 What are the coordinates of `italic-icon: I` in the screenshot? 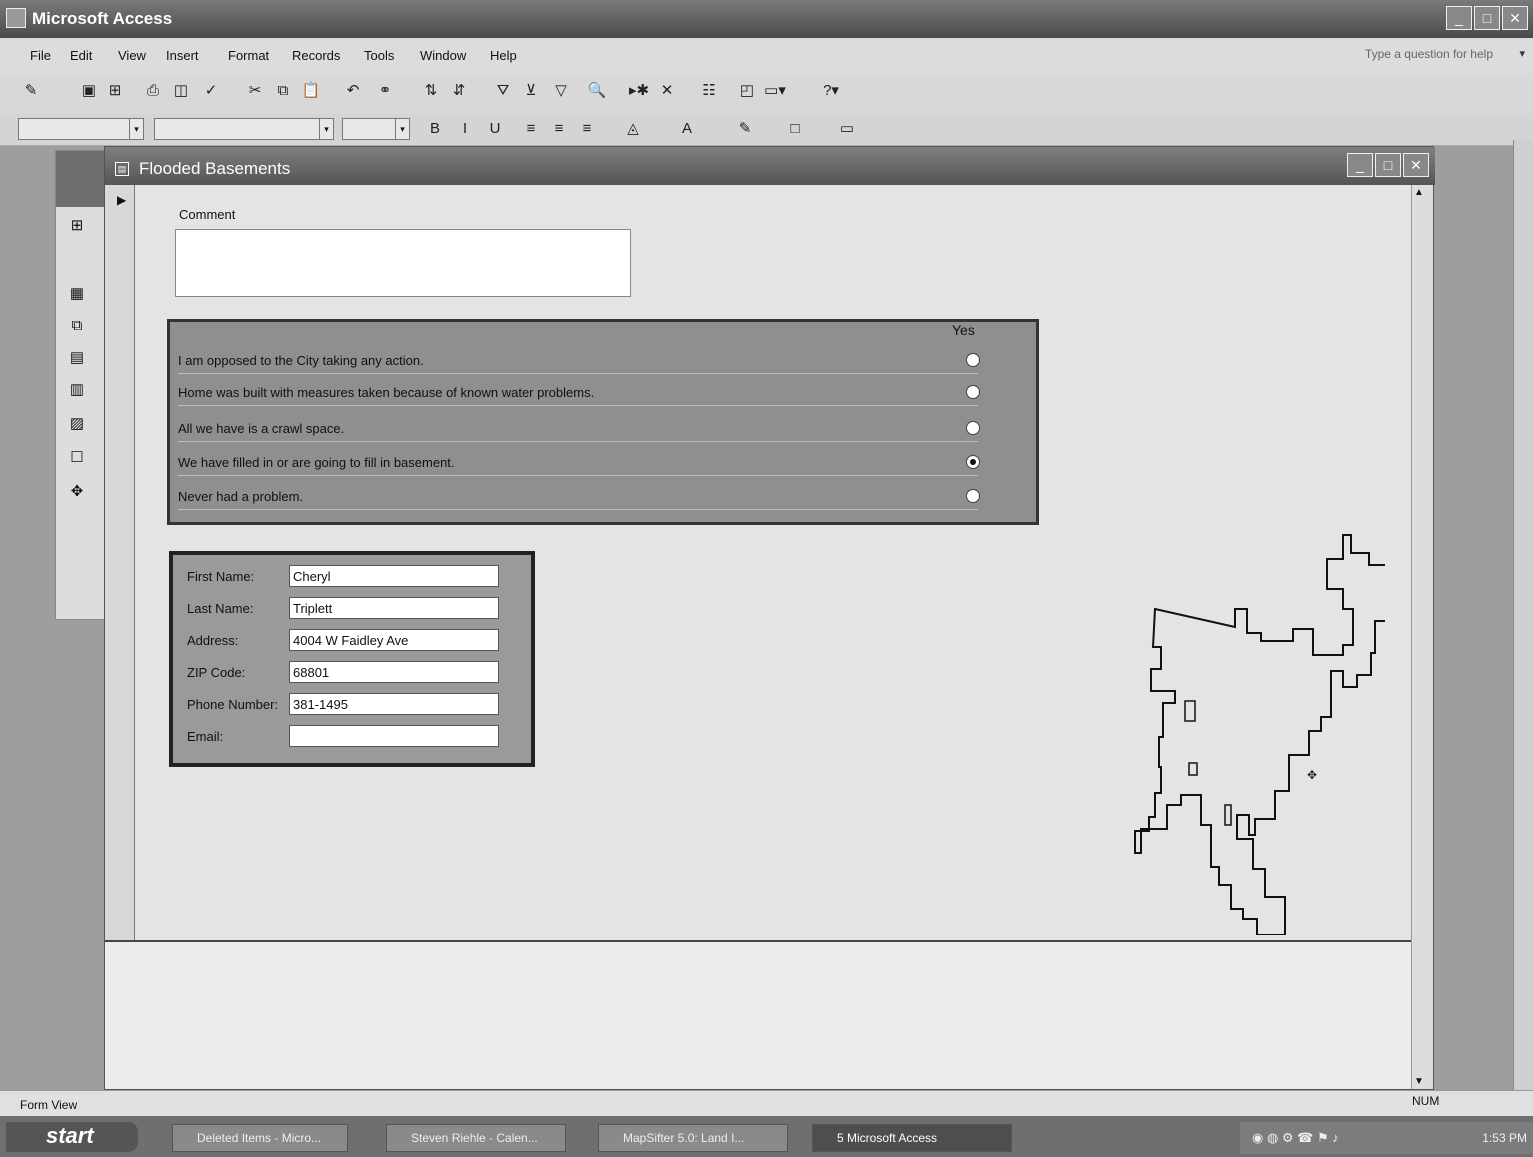 It's located at (465, 129).